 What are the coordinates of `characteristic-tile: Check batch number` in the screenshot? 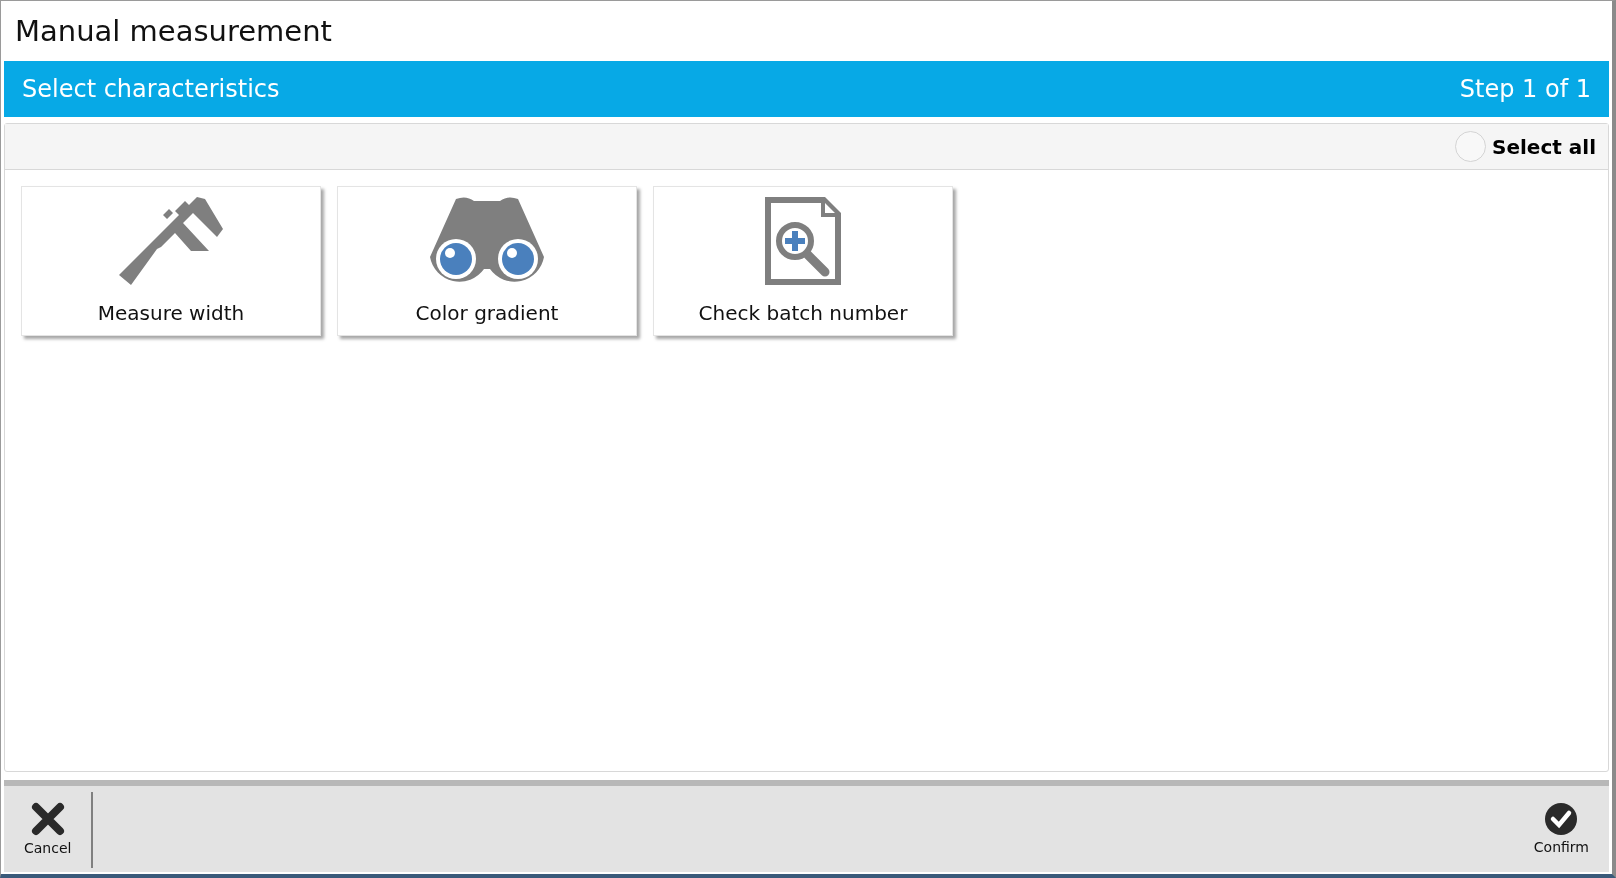 It's located at (803, 261).